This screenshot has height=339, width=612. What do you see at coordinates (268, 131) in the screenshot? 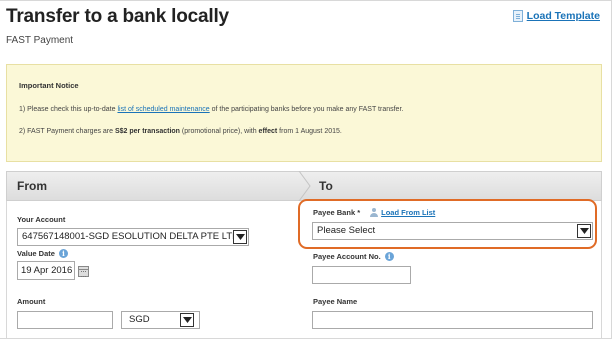
I see `notice-effect-text: effect` at bounding box center [268, 131].